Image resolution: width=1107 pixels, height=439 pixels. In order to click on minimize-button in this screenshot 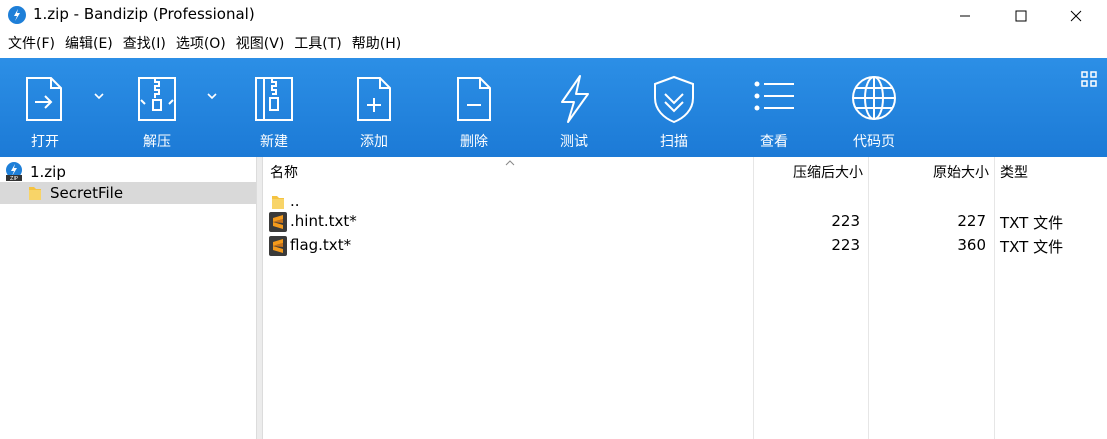, I will do `click(965, 15)`.